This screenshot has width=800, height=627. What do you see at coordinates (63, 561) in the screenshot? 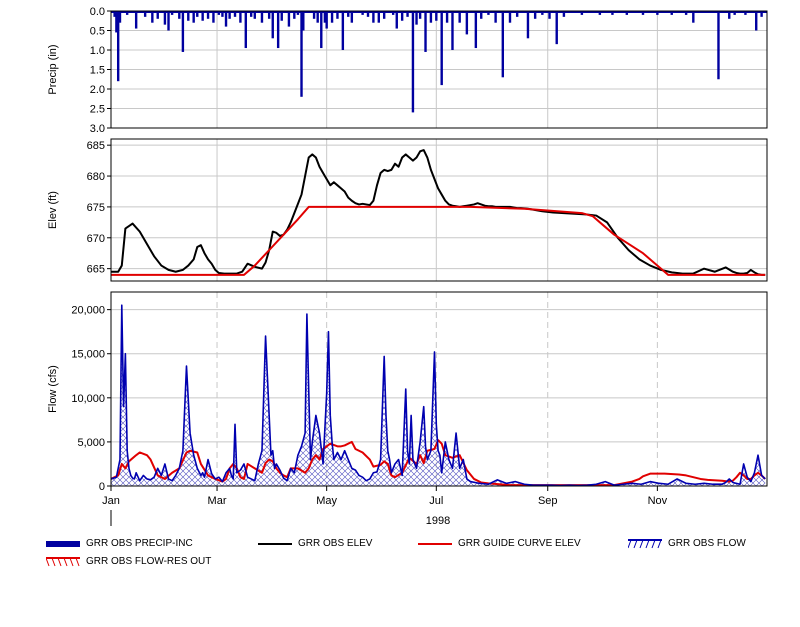
I see `legend-swatch-resout` at bounding box center [63, 561].